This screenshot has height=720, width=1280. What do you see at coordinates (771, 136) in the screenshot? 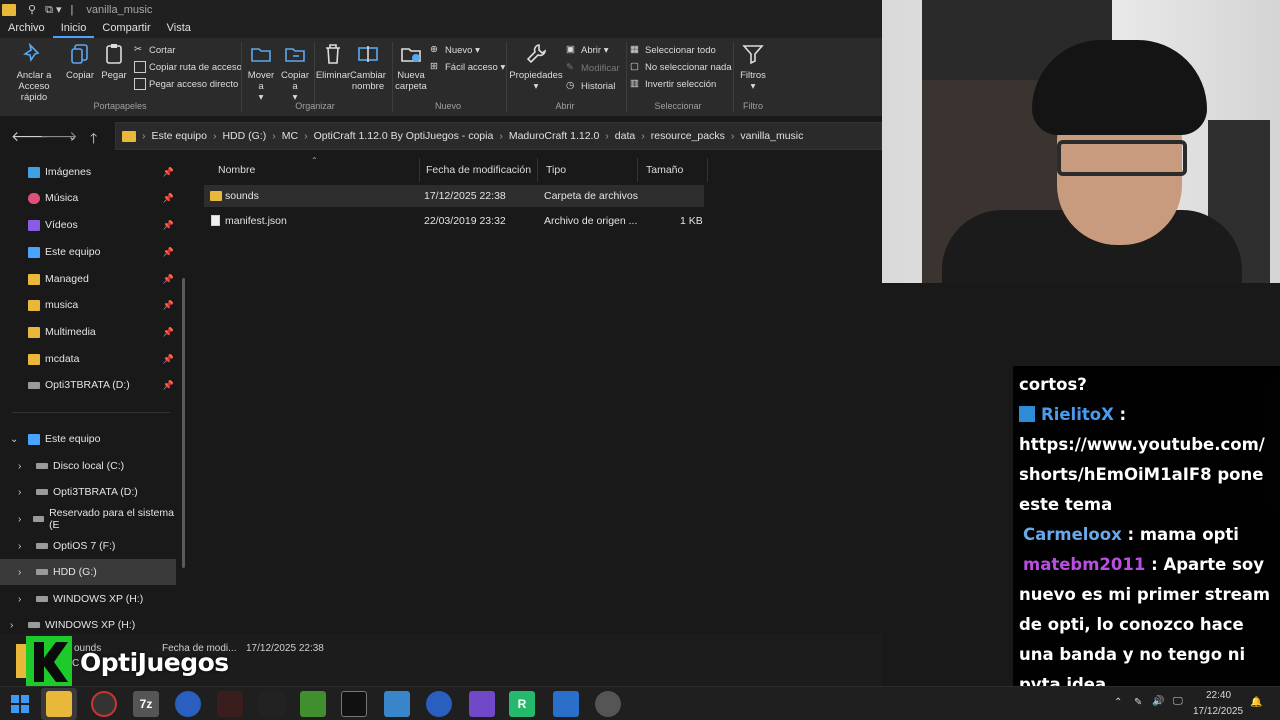
I see `breadcrumb-item: vanilla_music` at bounding box center [771, 136].